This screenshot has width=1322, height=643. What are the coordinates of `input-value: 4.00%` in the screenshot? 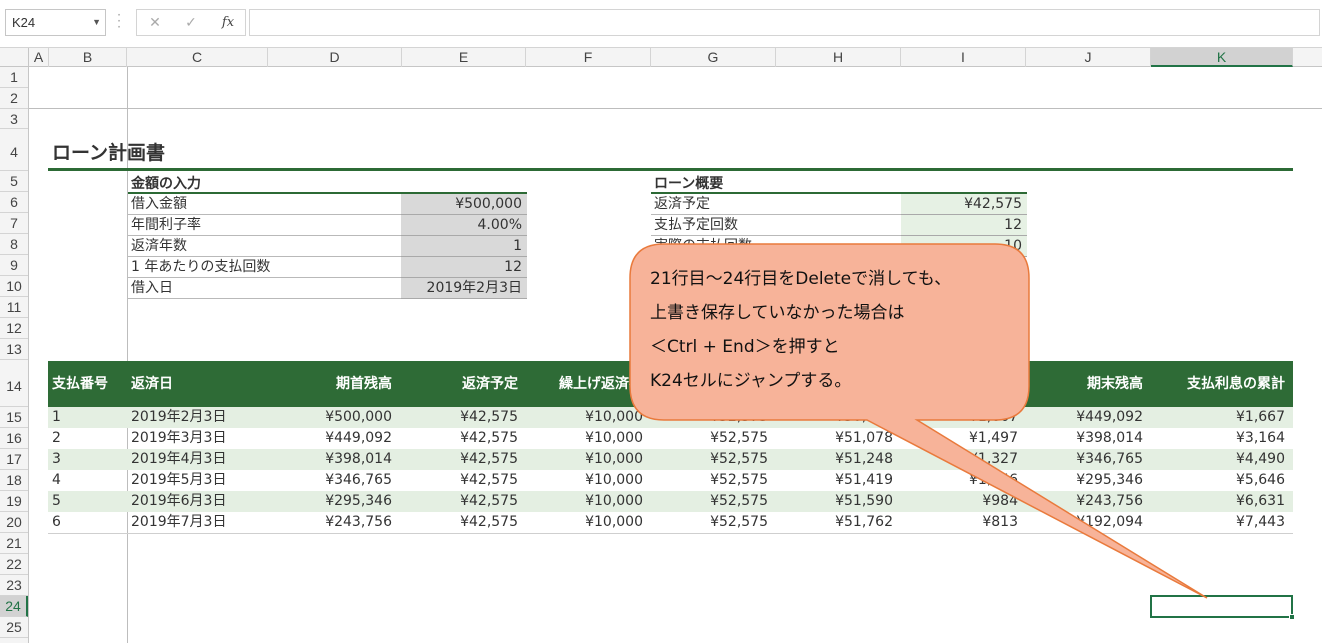 It's located at (464, 225).